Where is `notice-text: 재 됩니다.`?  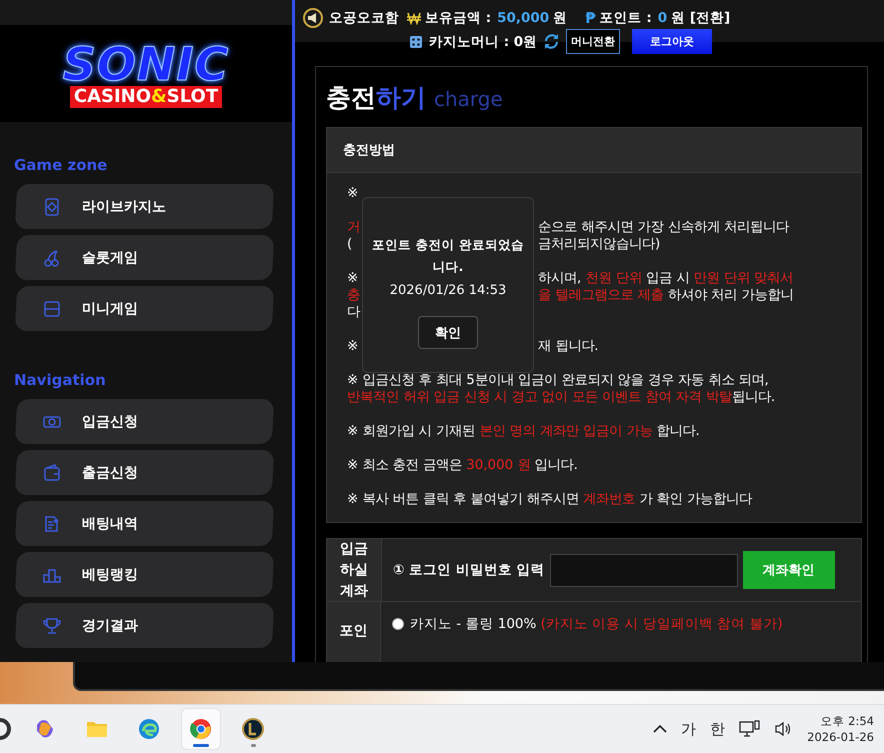 notice-text: 재 됩니다. is located at coordinates (568, 346).